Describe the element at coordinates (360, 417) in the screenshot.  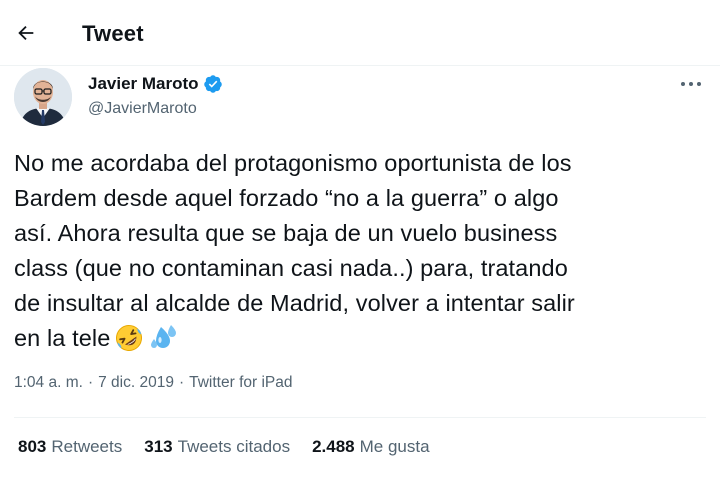
I see `divider` at that location.